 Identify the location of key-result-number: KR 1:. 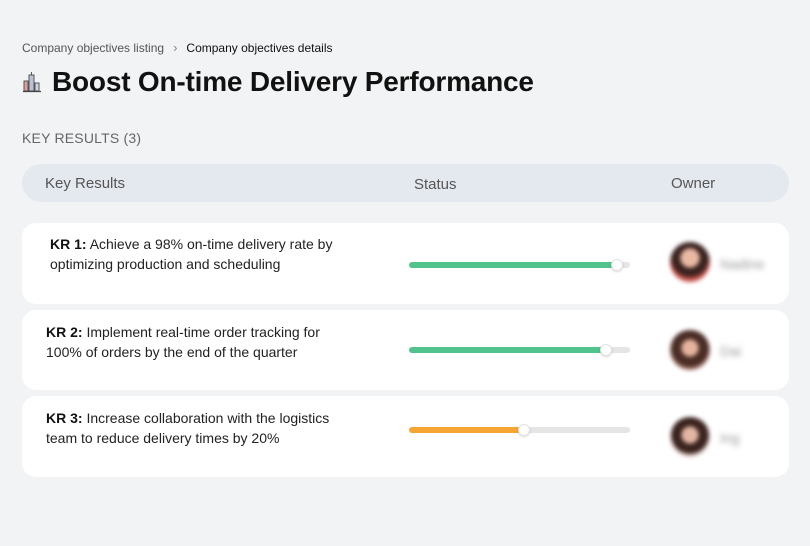
(68, 244).